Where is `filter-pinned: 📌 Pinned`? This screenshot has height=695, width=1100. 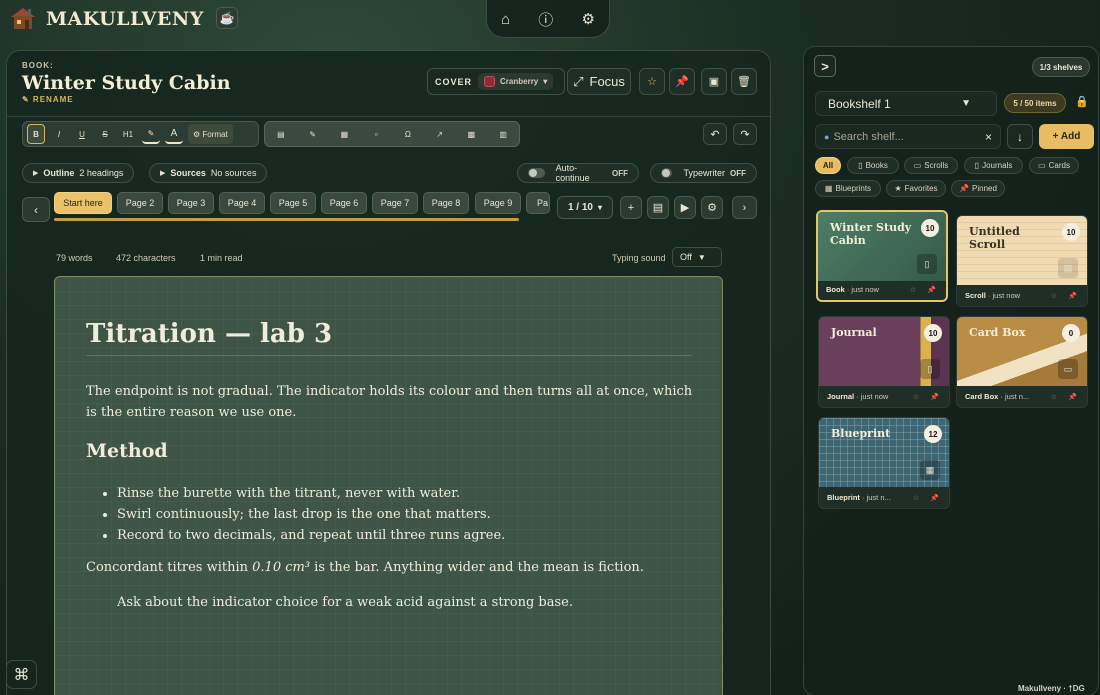
filter-pinned: 📌 Pinned is located at coordinates (978, 188).